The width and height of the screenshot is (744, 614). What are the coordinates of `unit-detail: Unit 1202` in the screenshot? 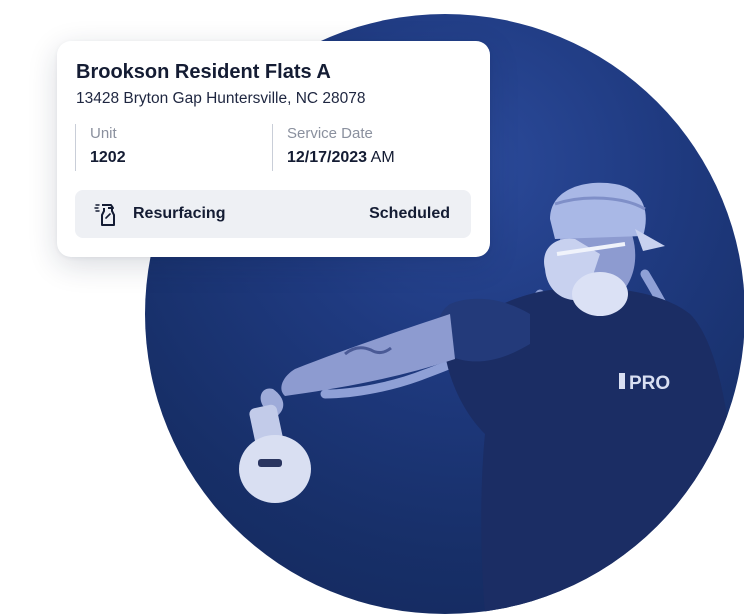 It's located at (100, 147).